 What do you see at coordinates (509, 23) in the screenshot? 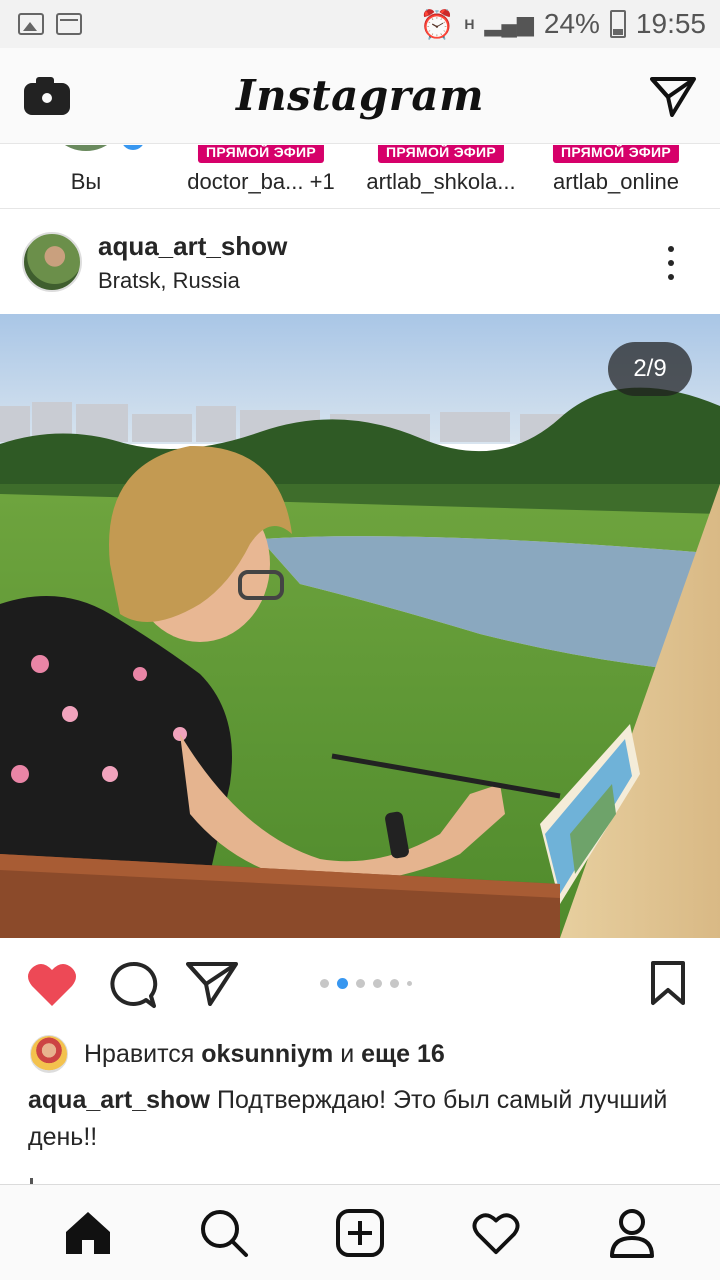
I see `signal-icon: ▂▄▆` at bounding box center [509, 23].